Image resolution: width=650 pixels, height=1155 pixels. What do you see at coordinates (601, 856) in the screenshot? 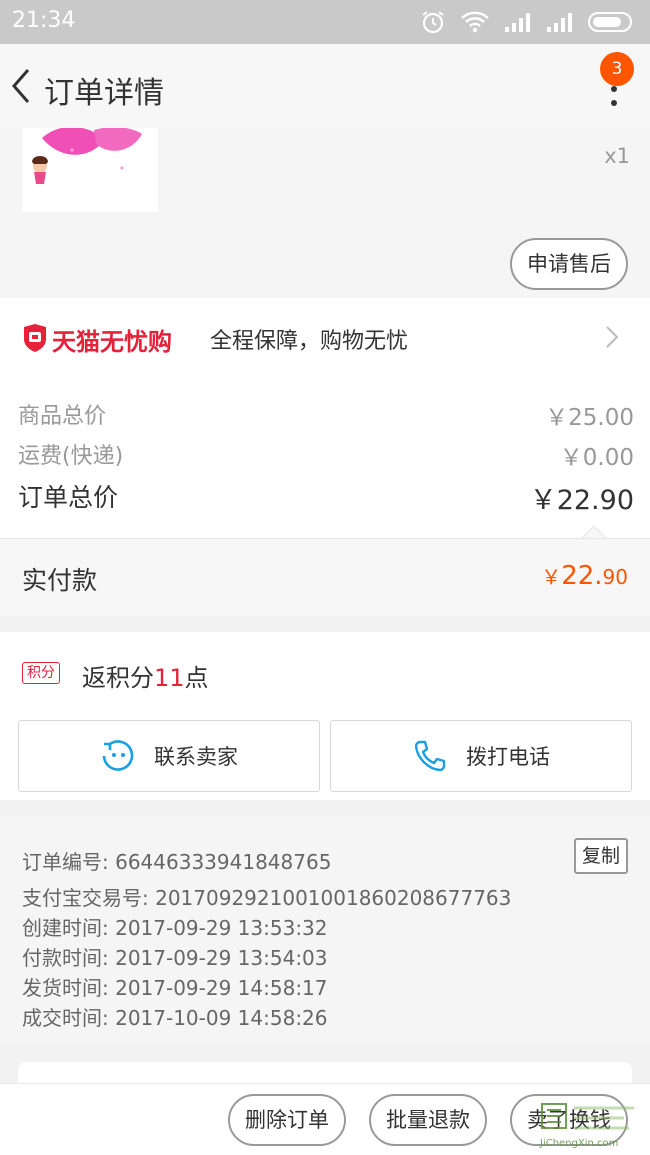
I see `copy-order-number-button: 复制` at bounding box center [601, 856].